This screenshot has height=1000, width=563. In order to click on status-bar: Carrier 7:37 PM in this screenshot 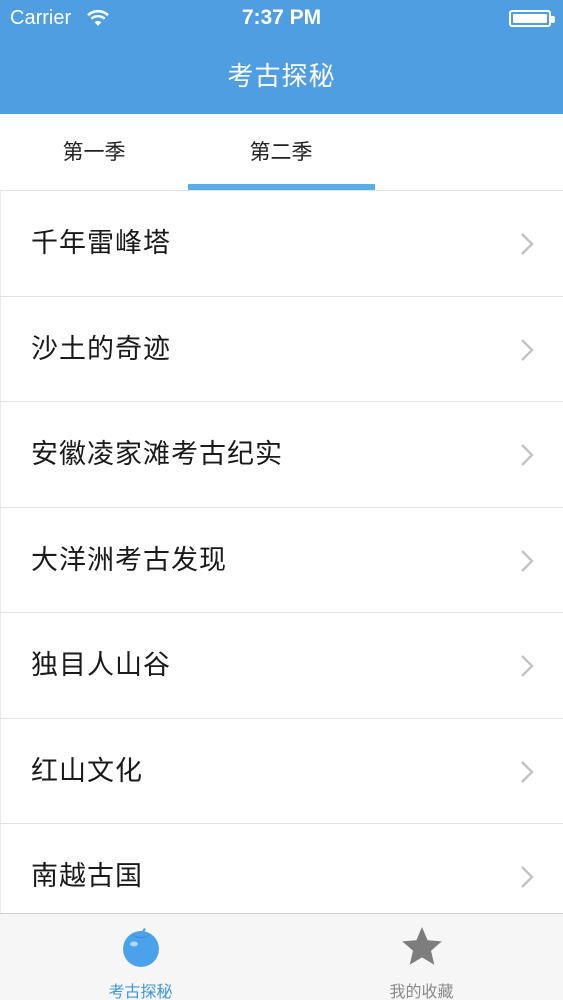, I will do `click(281, 19)`.